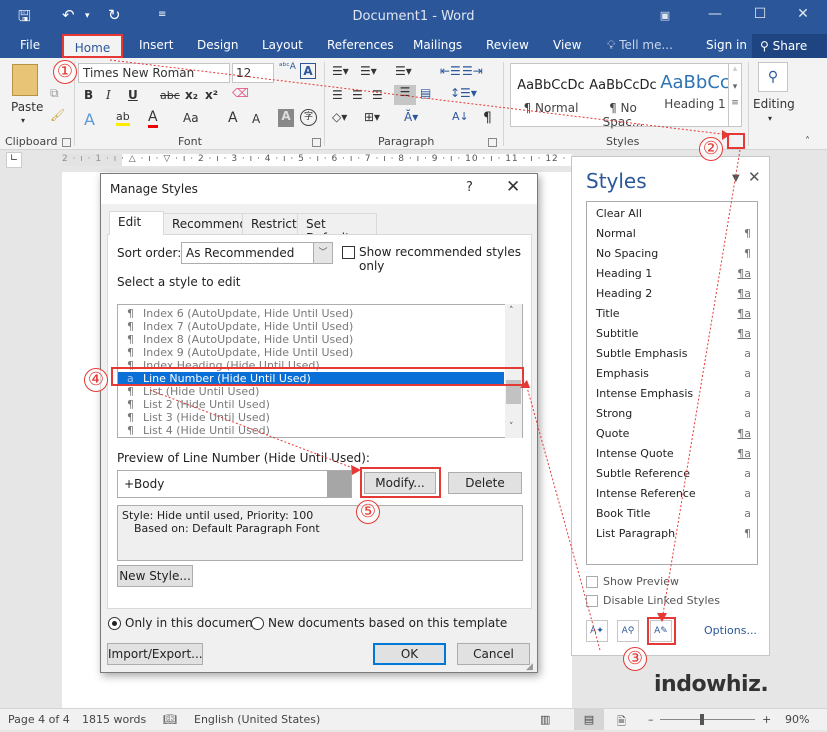 The width and height of the screenshot is (827, 732). Describe the element at coordinates (322, 253) in the screenshot. I see `chevron-down-icon: ﹀` at that location.